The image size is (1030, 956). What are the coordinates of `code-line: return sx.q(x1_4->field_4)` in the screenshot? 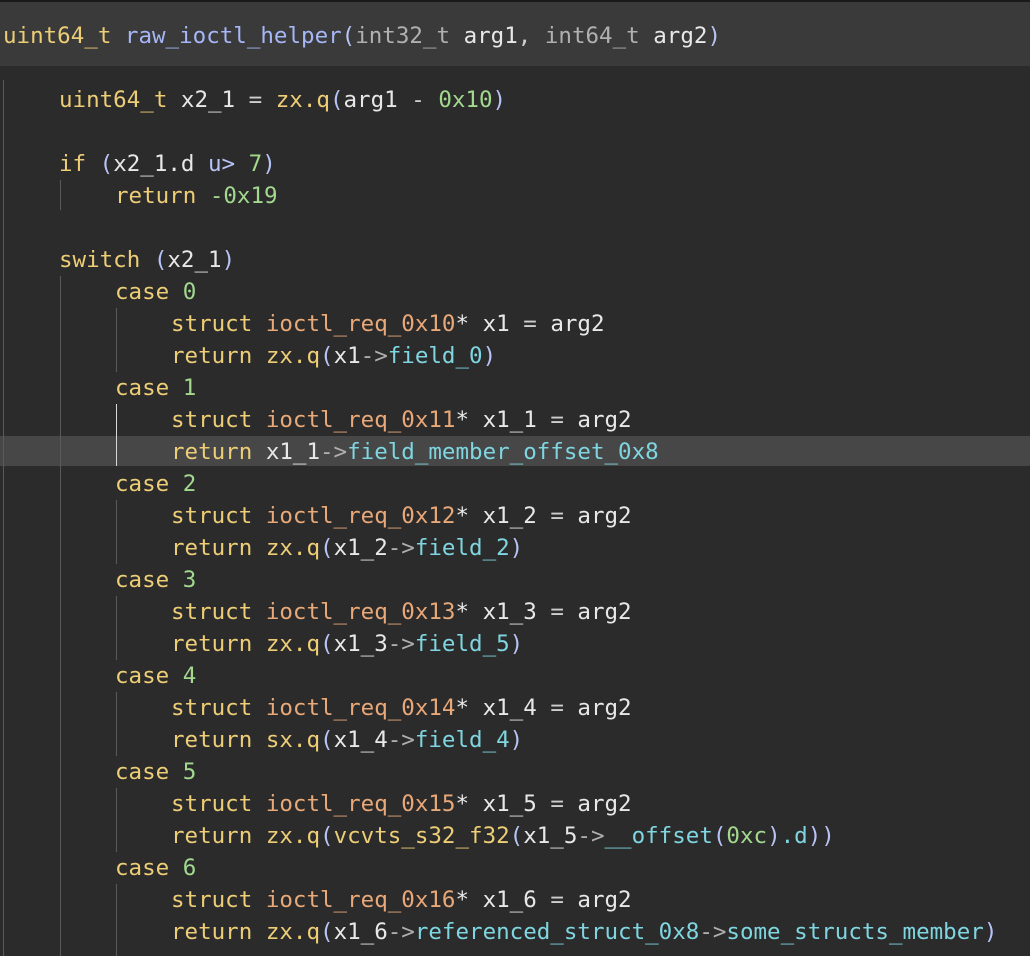 It's located at (600, 740).